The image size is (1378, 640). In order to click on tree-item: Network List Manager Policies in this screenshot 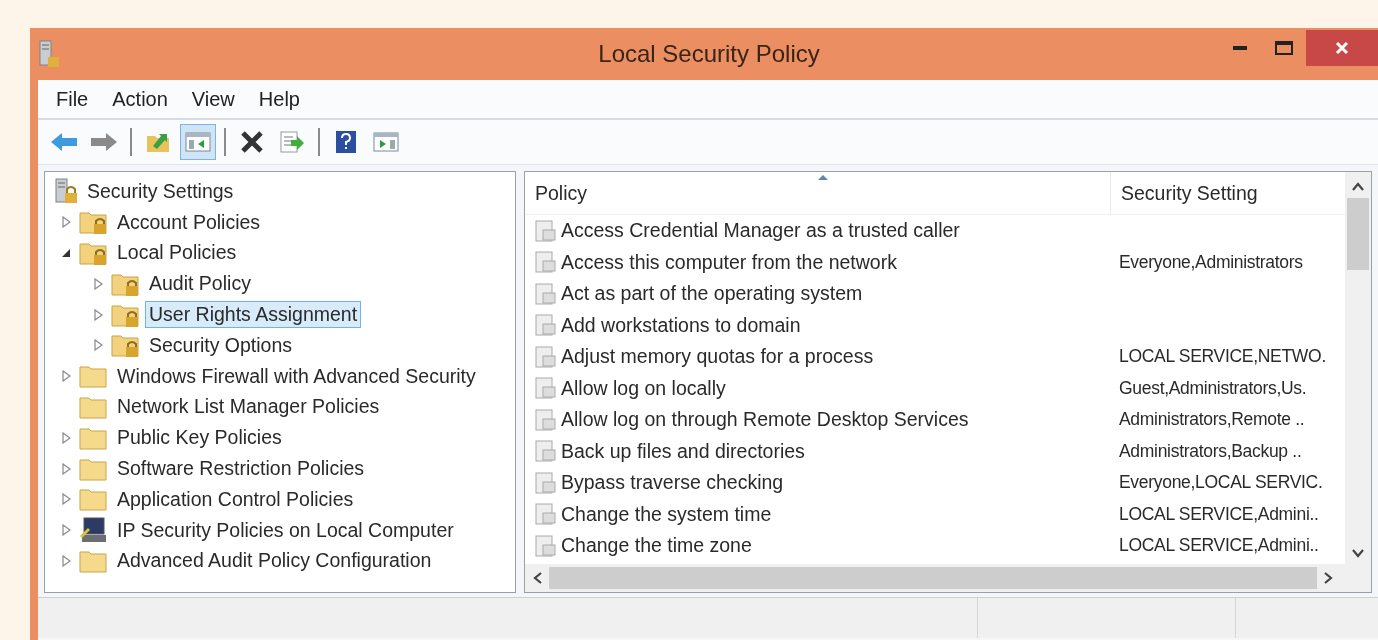, I will do `click(248, 407)`.